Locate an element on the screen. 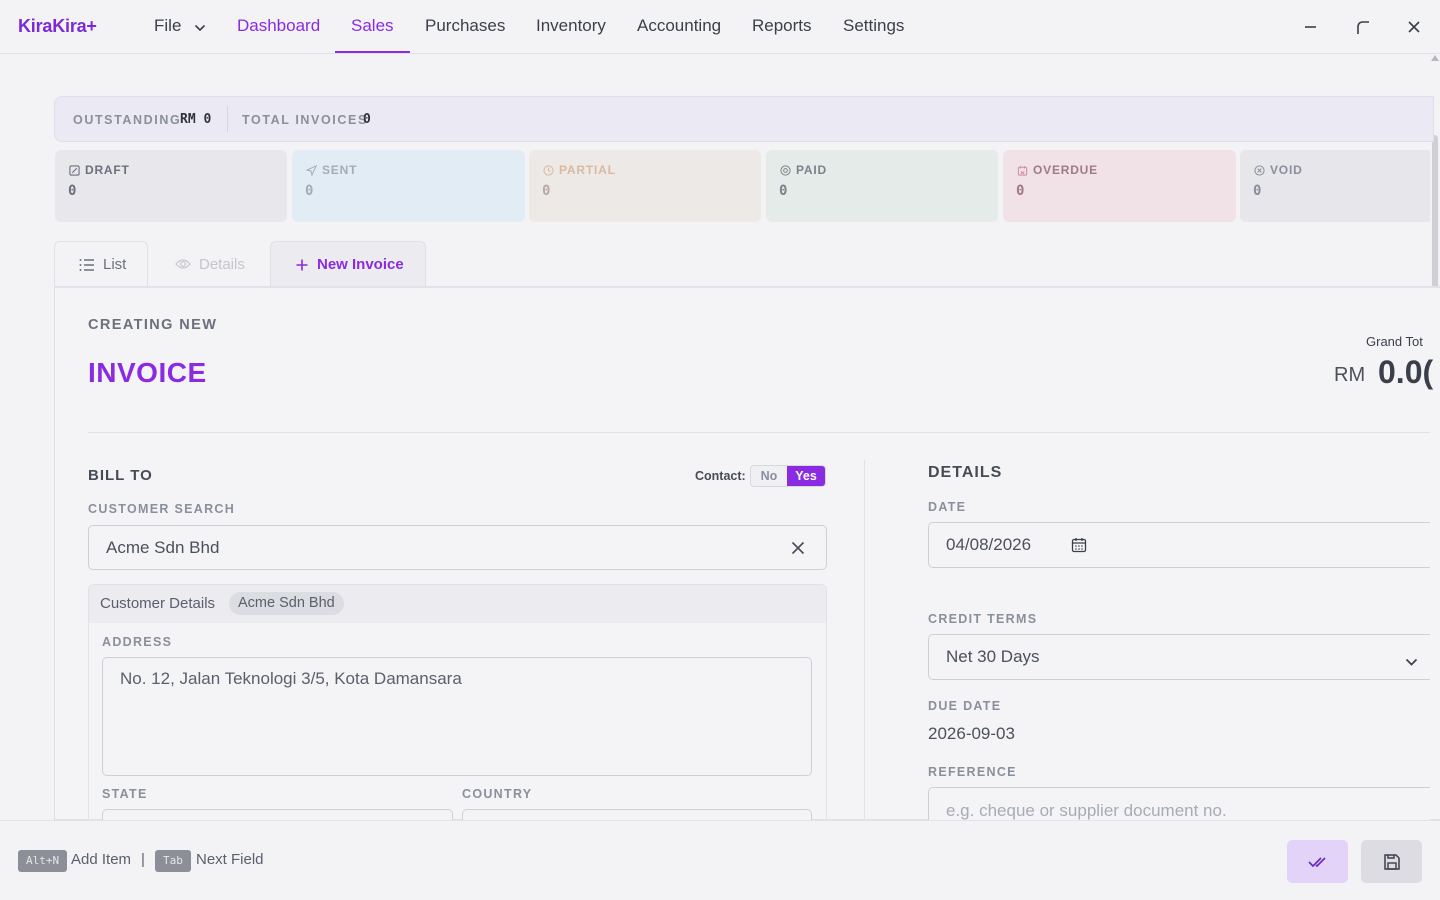 The height and width of the screenshot is (900, 1440). menu-file: File is located at coordinates (180, 26).